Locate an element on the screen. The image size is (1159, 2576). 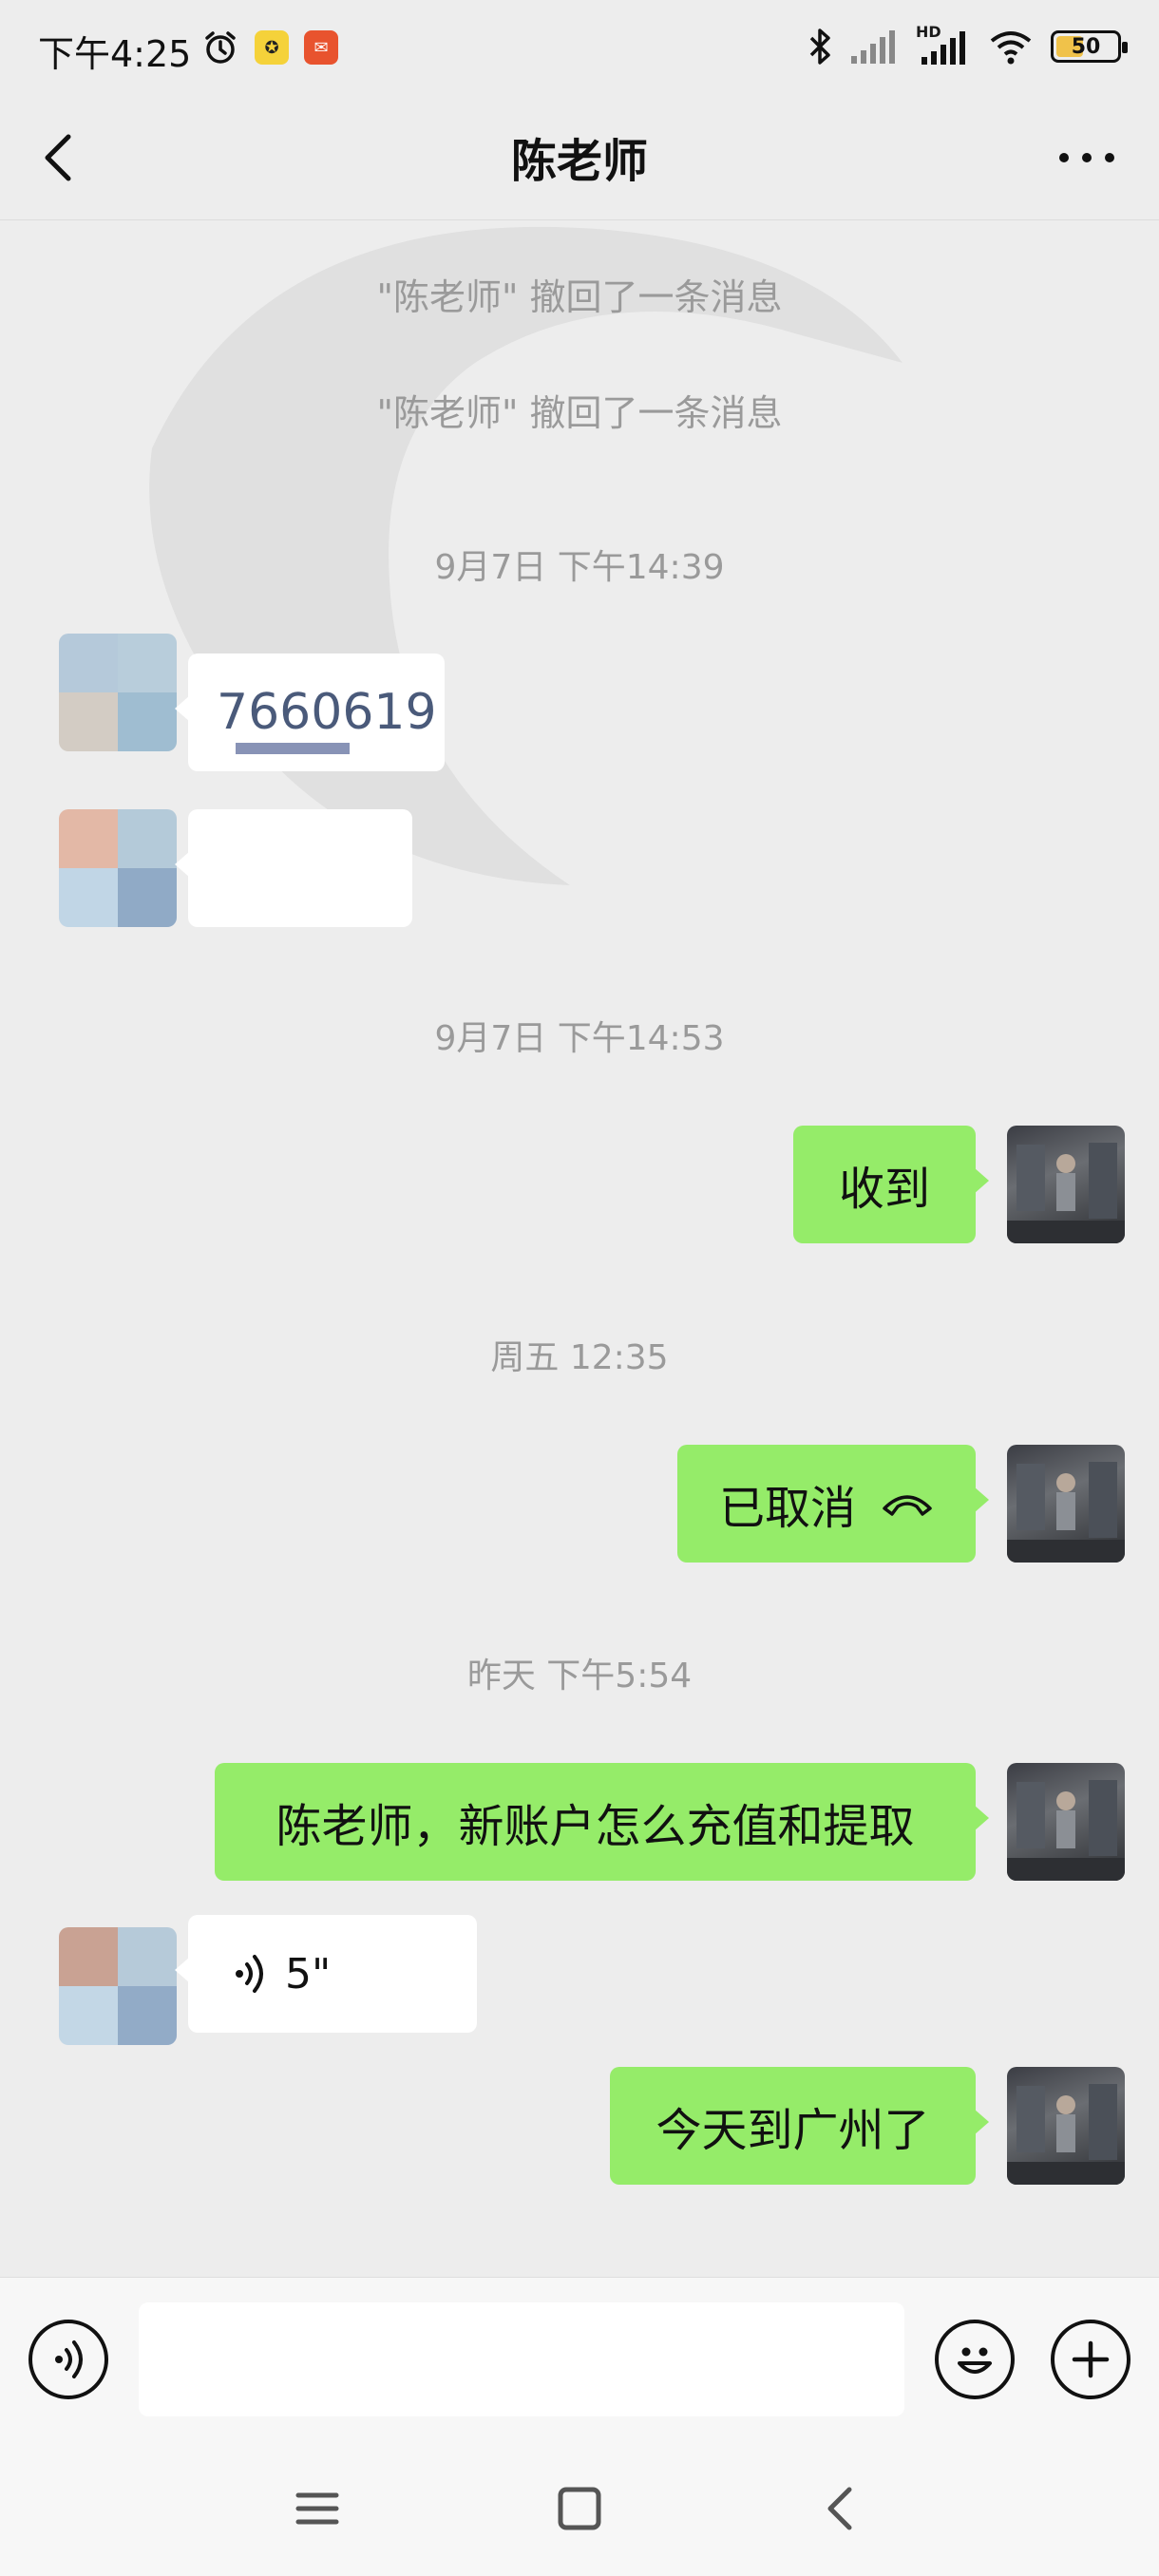
app-notification-icon-2: ✉ is located at coordinates (321, 47).